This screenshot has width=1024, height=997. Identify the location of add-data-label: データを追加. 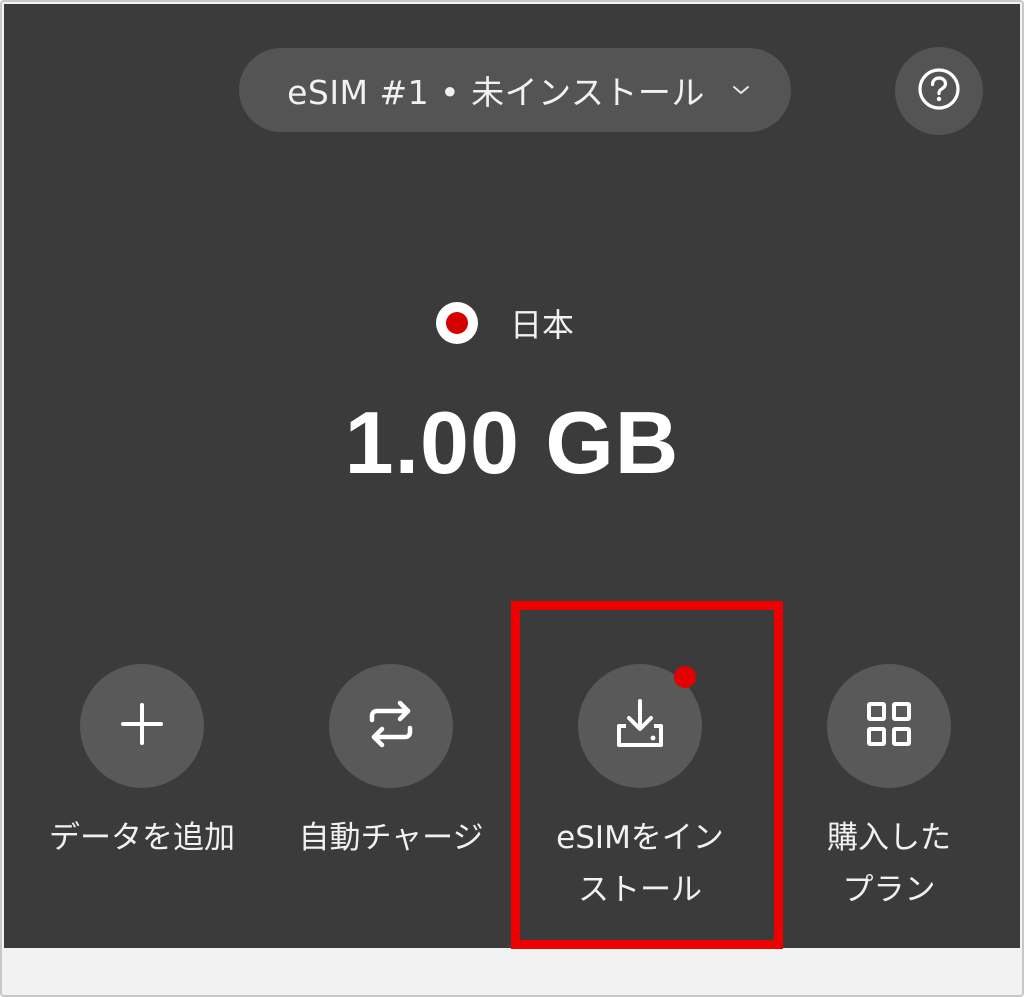
(142, 838).